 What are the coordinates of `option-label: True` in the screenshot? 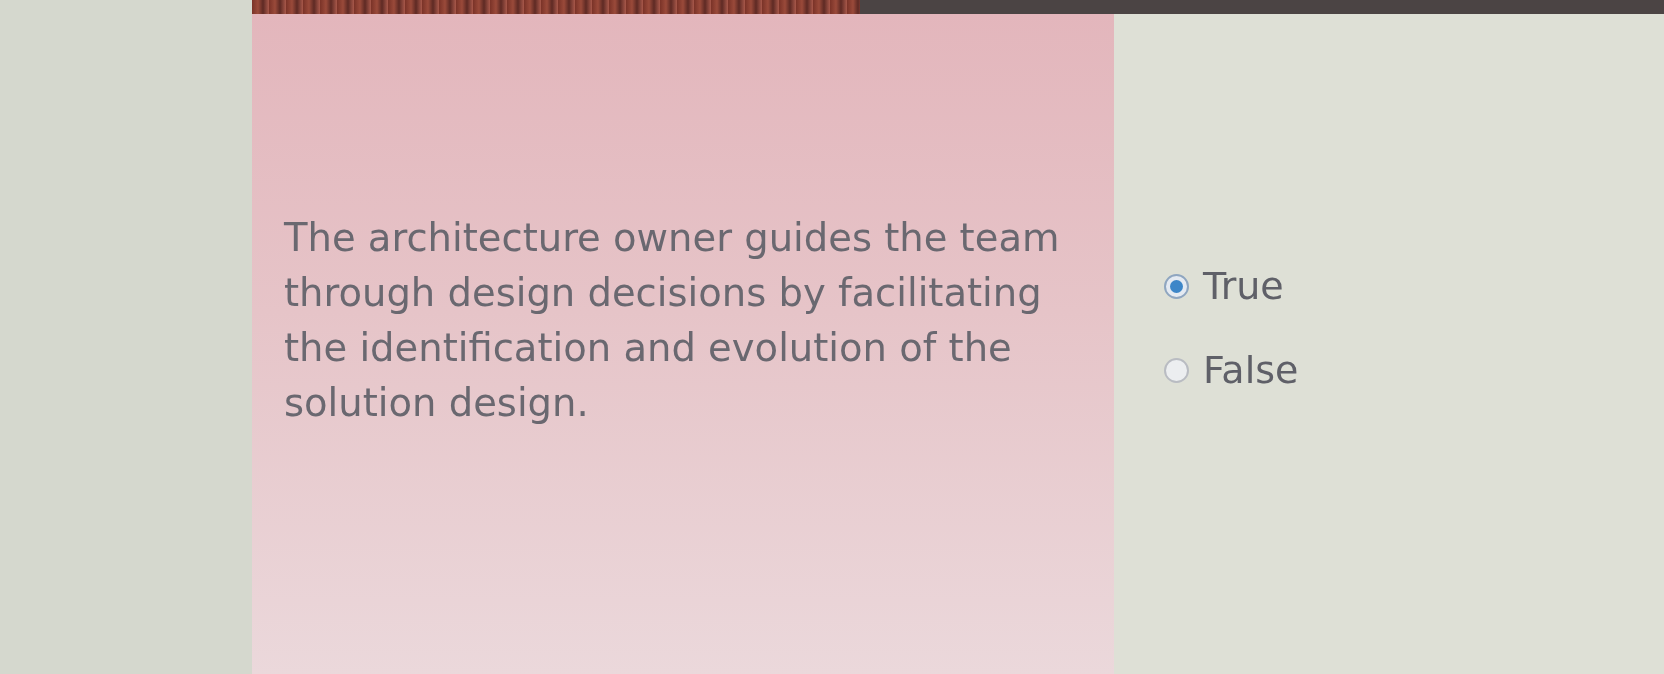 It's located at (1243, 286).